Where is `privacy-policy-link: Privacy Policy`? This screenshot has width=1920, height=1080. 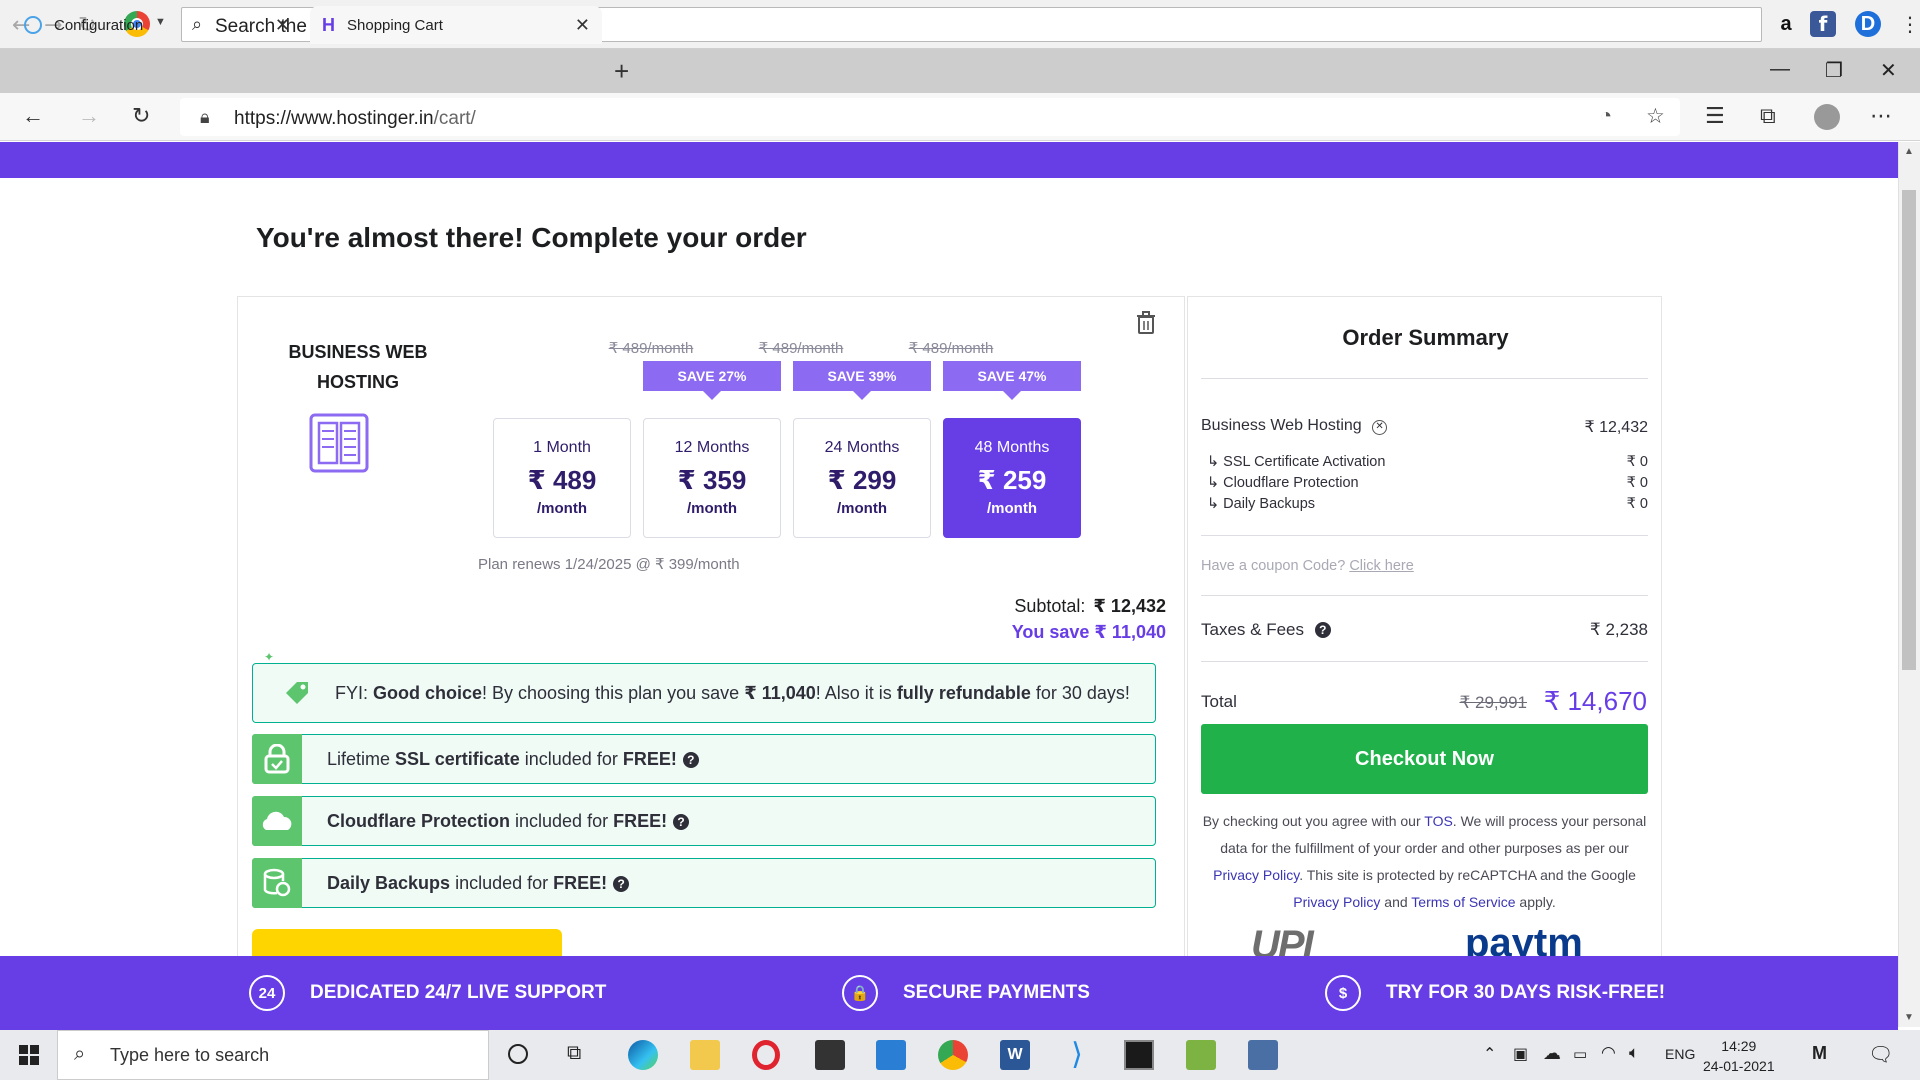 privacy-policy-link: Privacy Policy is located at coordinates (1256, 875).